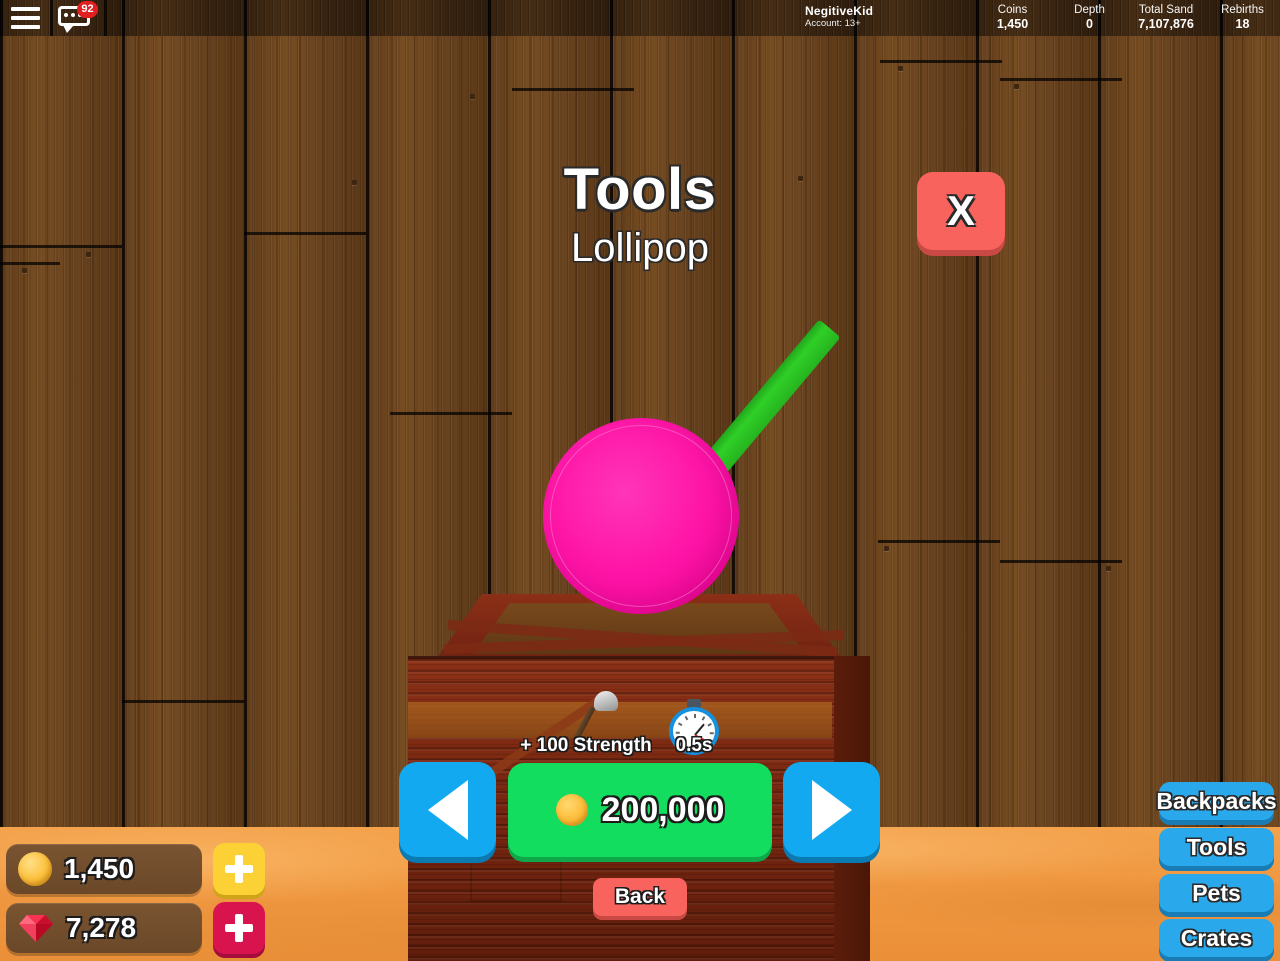 The image size is (1280, 961). I want to click on stat-label: Total Sand, so click(1166, 10).